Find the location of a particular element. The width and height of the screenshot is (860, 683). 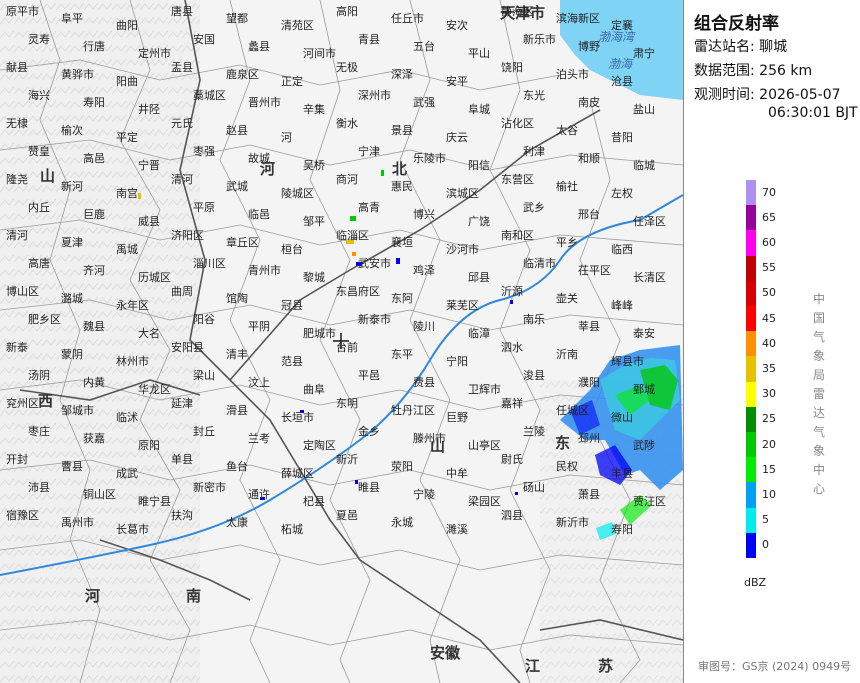

city-label: 高唐 is located at coordinates (39, 263).